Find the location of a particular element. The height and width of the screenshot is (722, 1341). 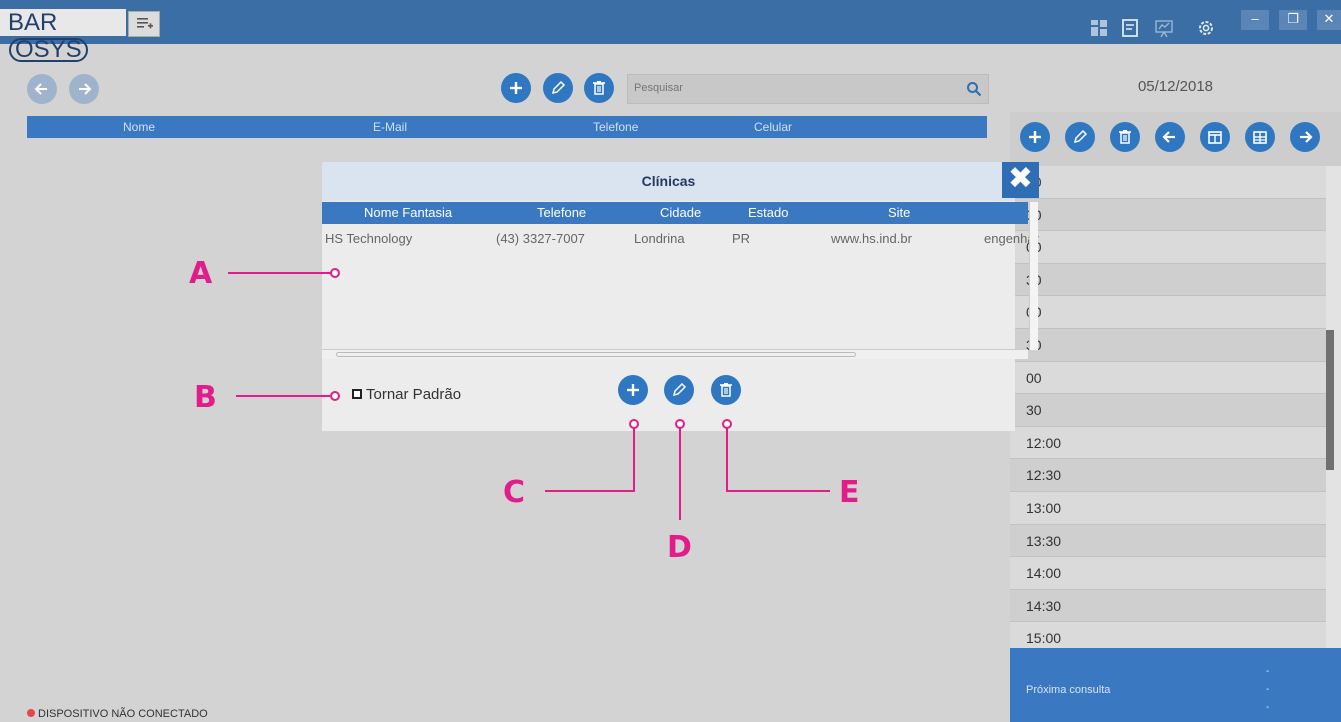

annotation-label: C is located at coordinates (514, 492).